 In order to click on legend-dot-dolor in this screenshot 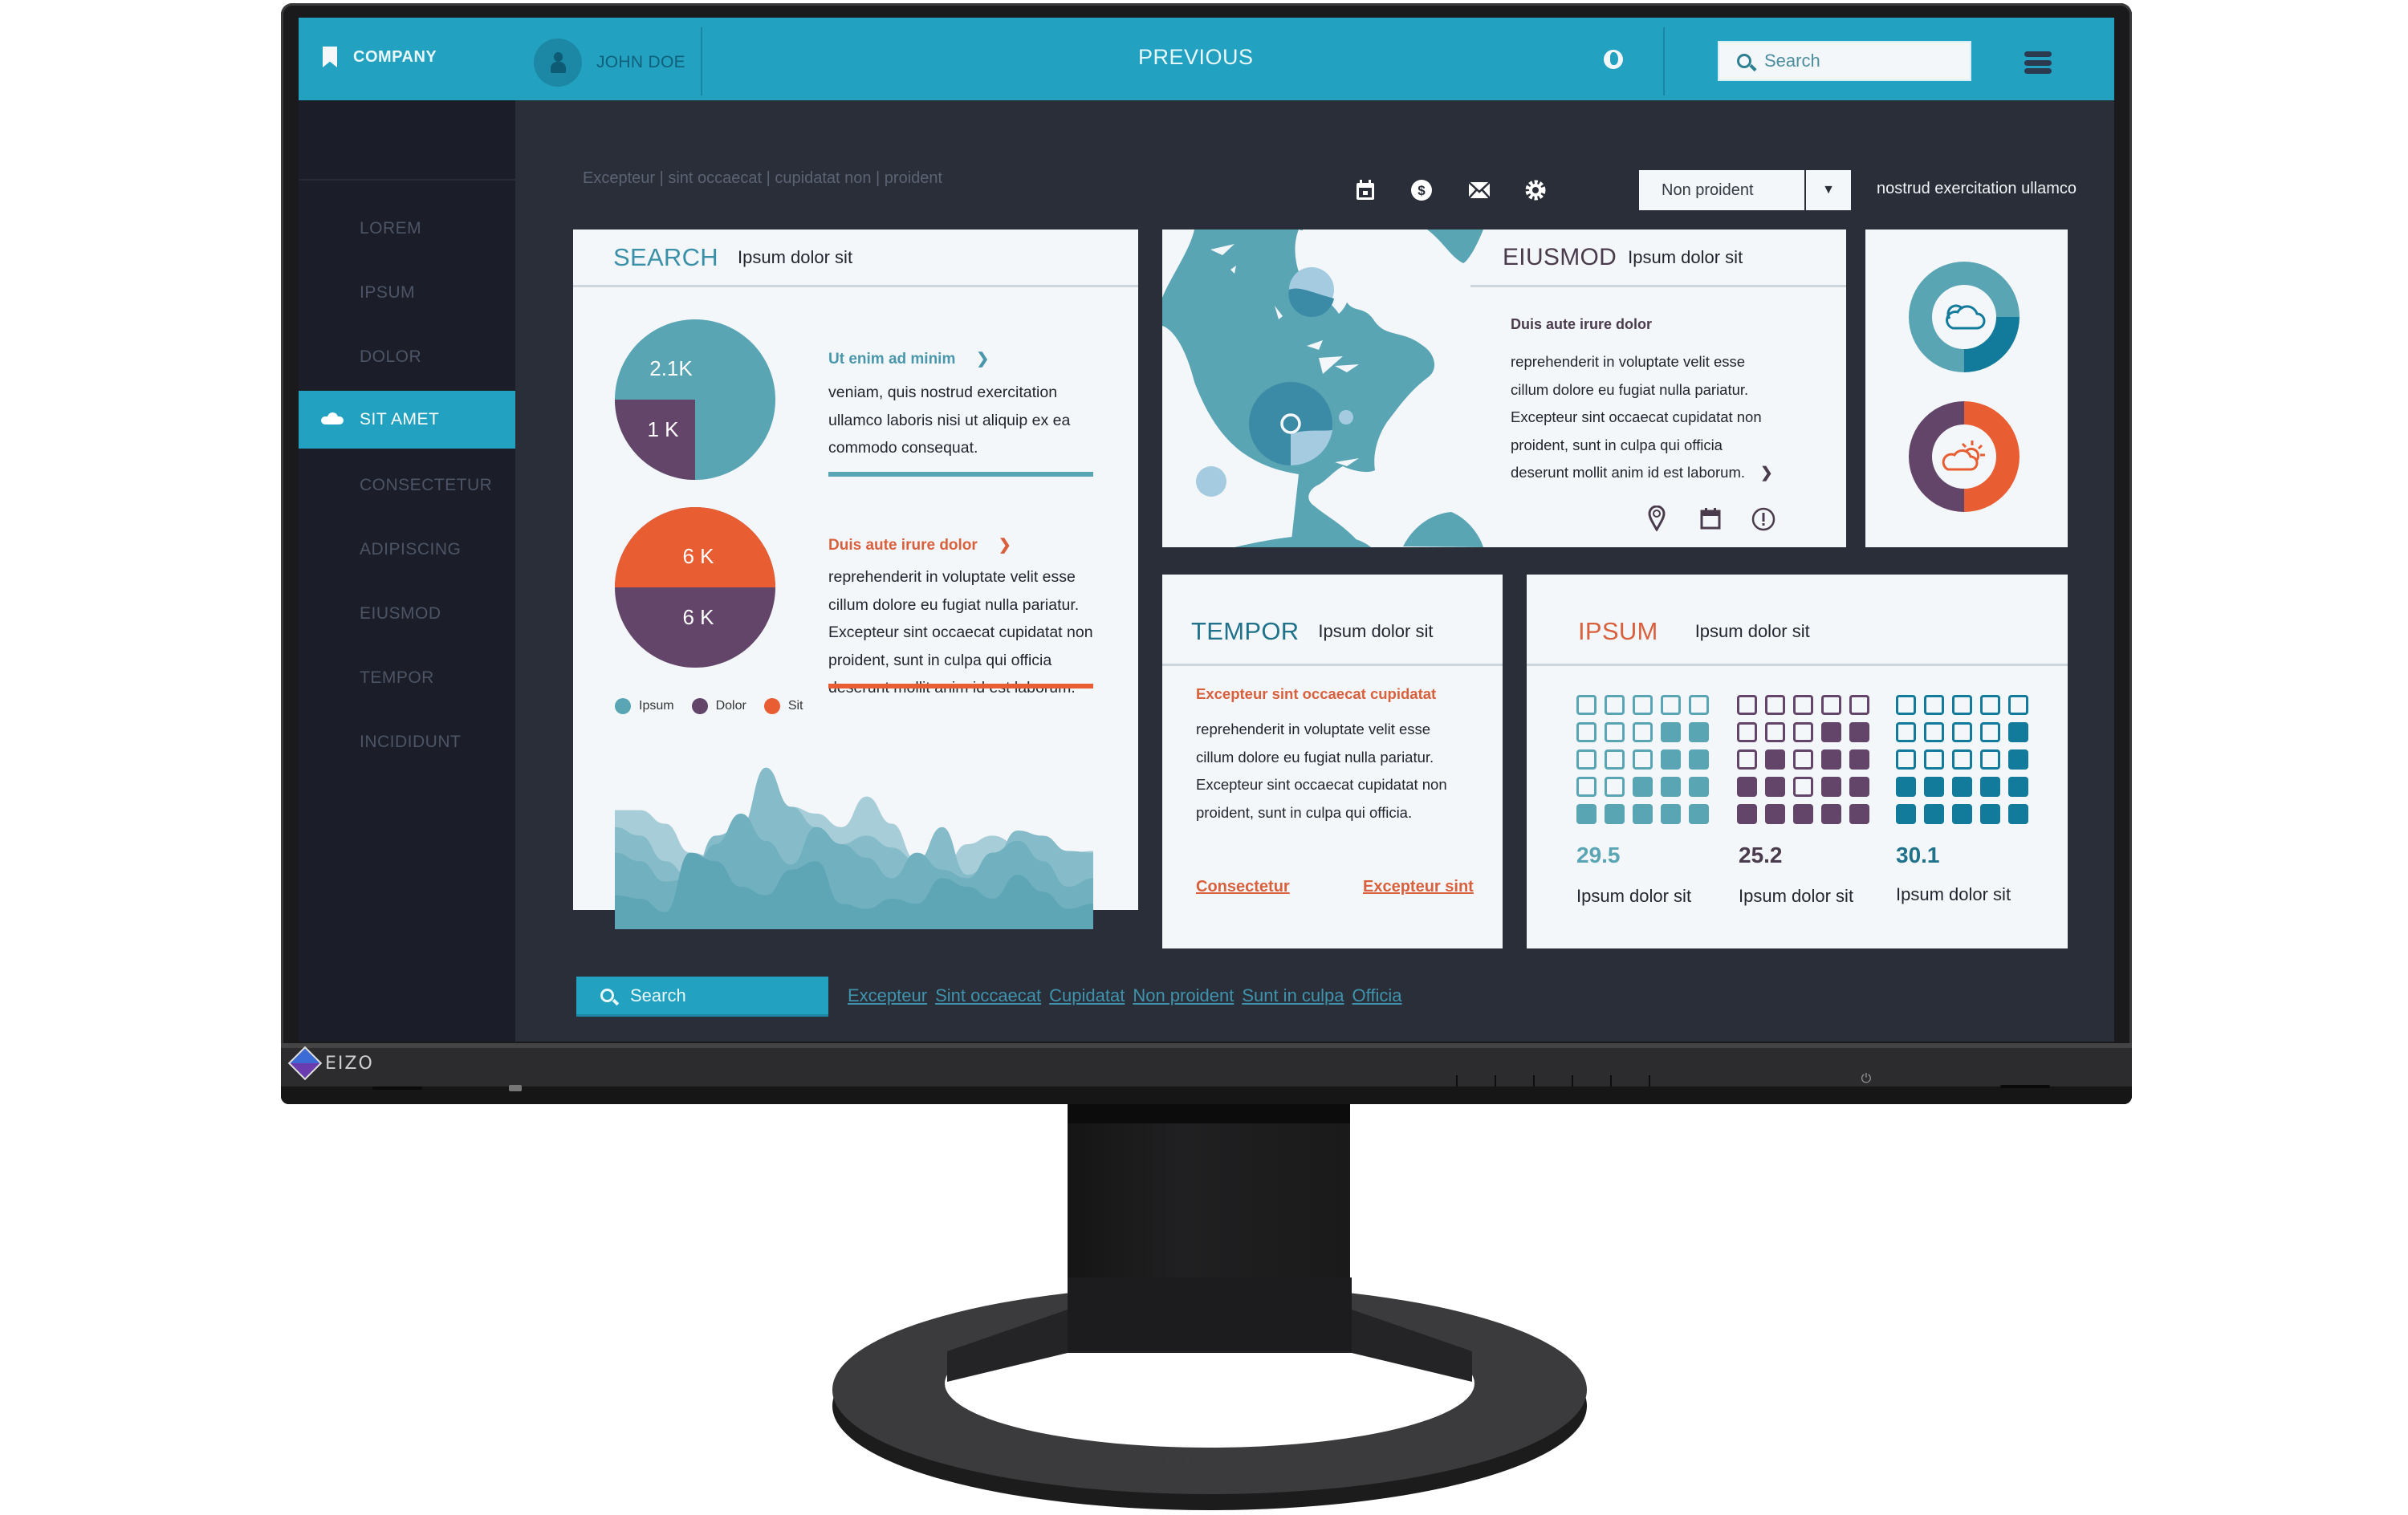, I will do `click(699, 706)`.